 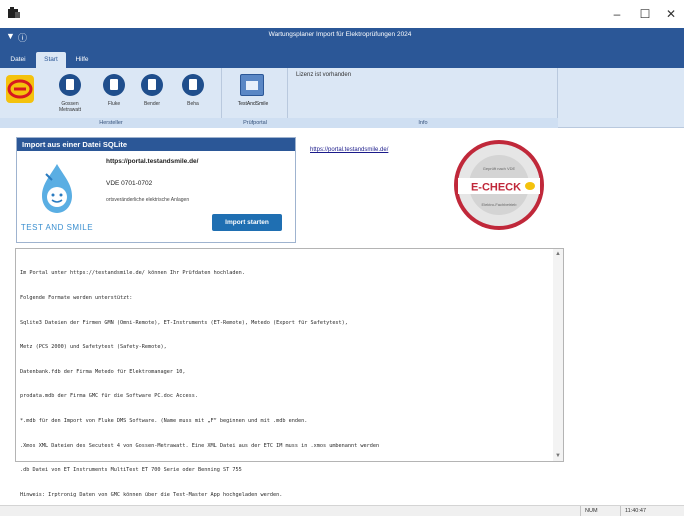 I want to click on tab-hilfe: Hilfe, so click(x=82, y=60).